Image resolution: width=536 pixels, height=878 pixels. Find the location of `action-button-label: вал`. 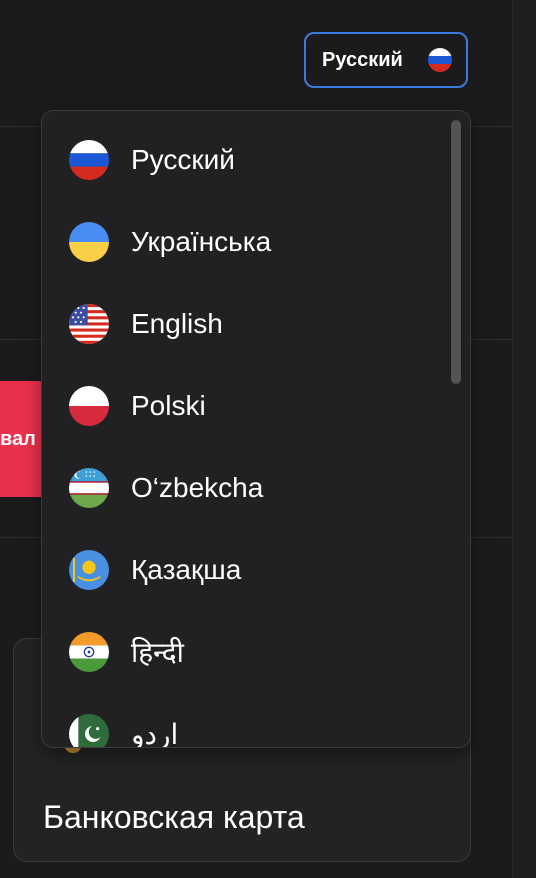

action-button-label: вал is located at coordinates (18, 438).